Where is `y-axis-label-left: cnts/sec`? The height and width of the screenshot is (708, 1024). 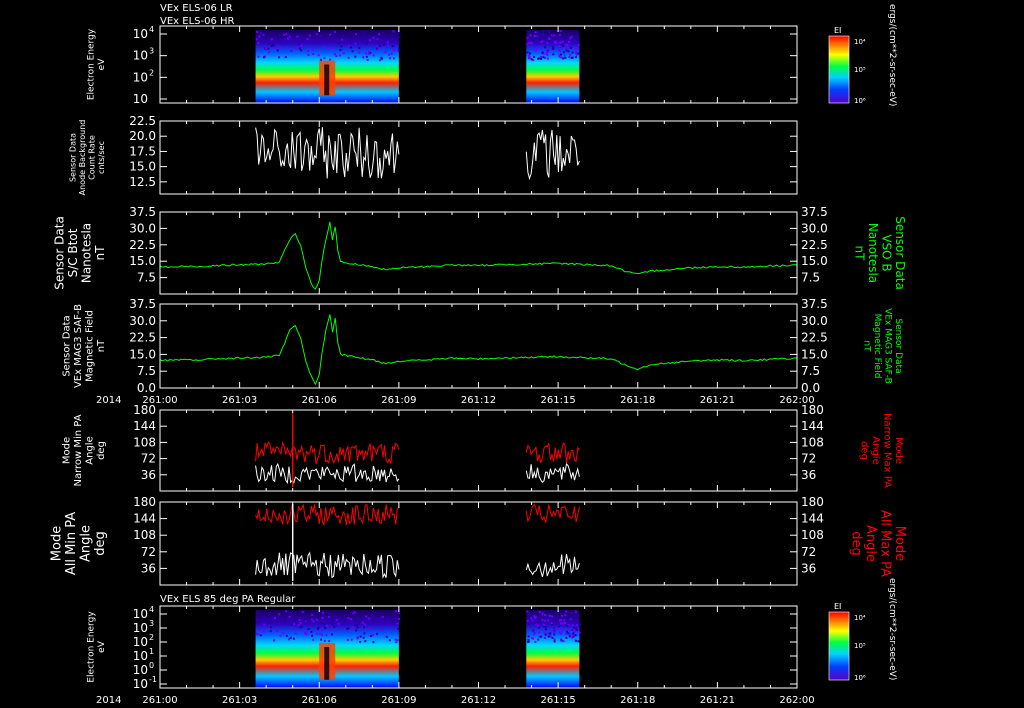 y-axis-label-left: cnts/sec is located at coordinates (101, 157).